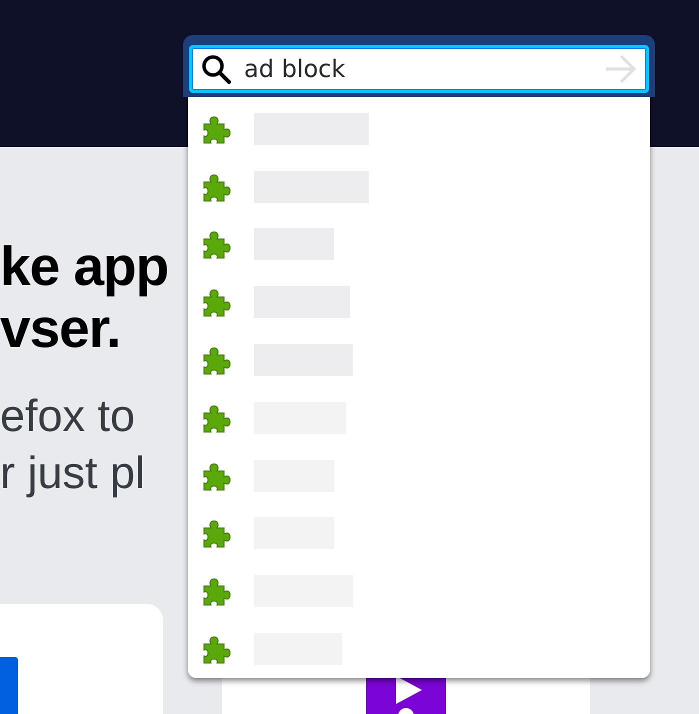  I want to click on hero-heading: vser., so click(61, 328).